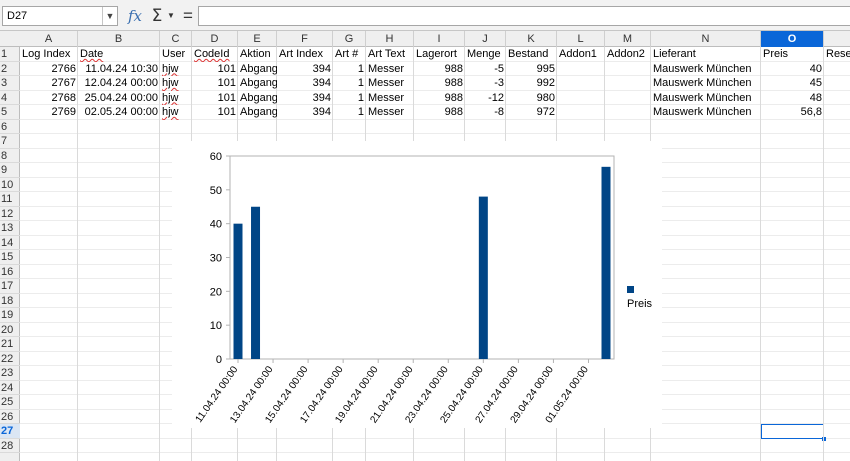 The image size is (850, 461). Describe the element at coordinates (792, 39) in the screenshot. I see `column-header-o: O` at that location.